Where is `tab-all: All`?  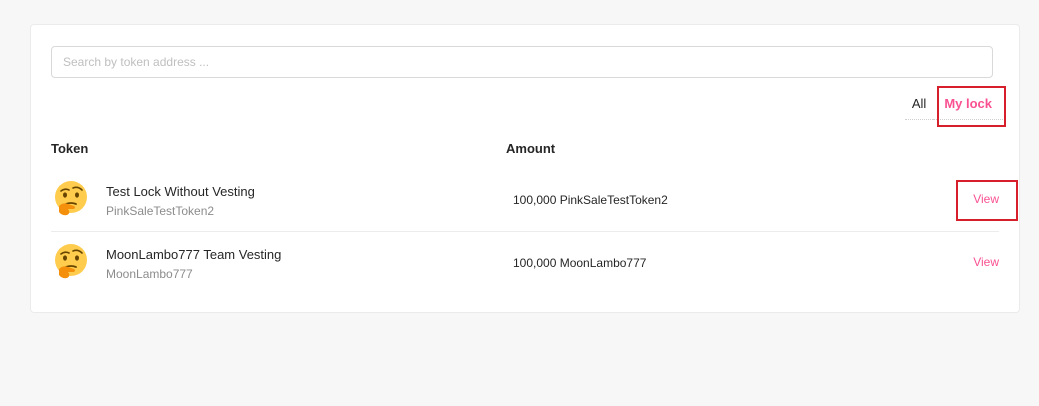
tab-all: All is located at coordinates (919, 105).